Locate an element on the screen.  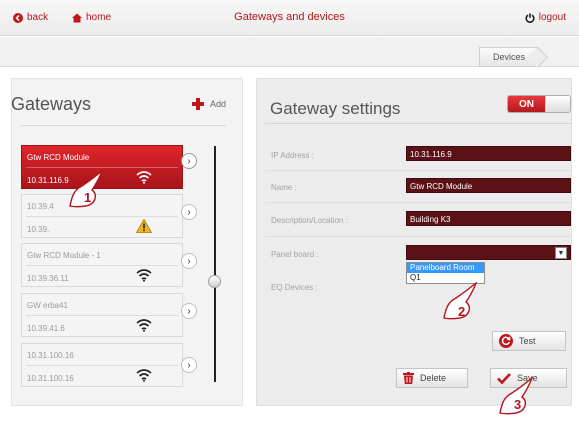
name-label: Name : is located at coordinates (284, 187).